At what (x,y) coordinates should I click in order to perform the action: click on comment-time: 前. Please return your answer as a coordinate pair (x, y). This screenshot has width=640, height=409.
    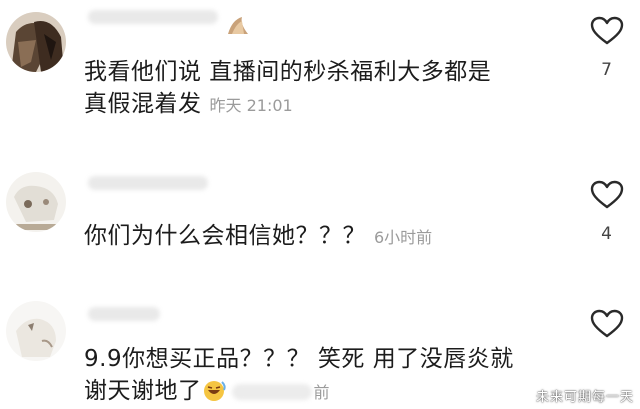
    Looking at the image, I should click on (321, 392).